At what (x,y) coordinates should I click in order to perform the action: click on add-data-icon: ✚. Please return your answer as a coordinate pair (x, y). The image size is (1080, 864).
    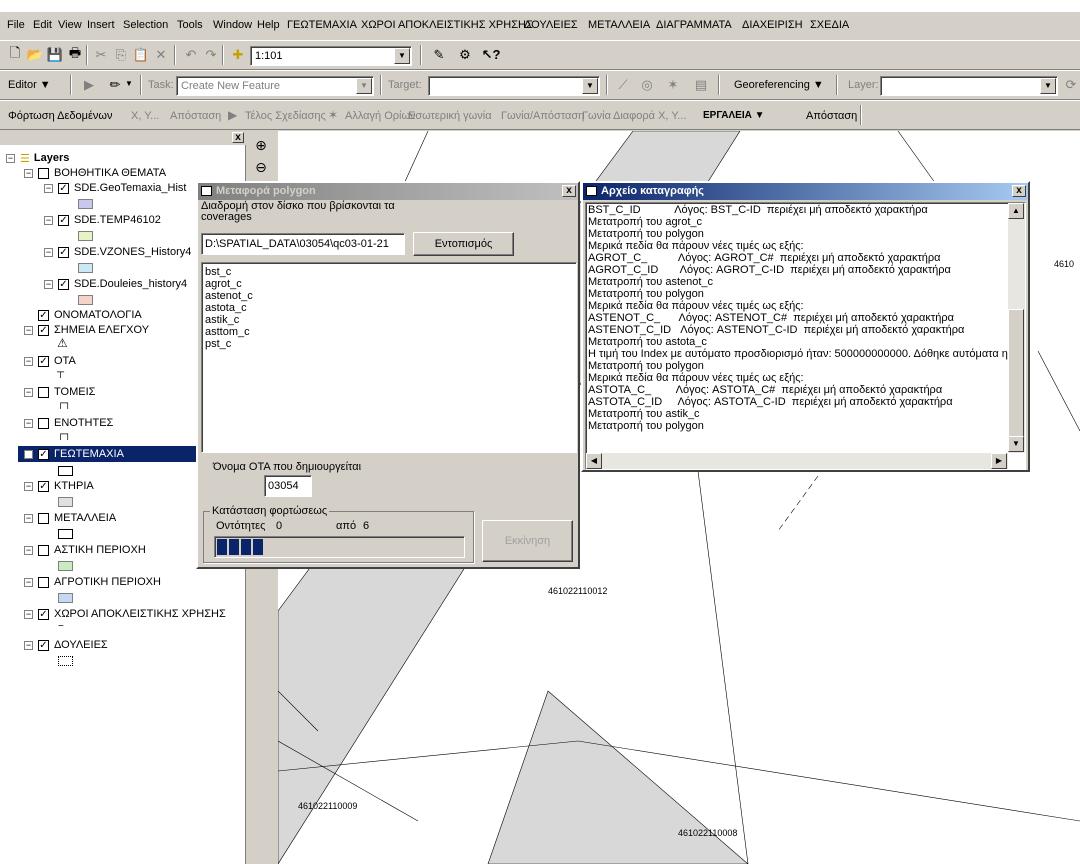
    Looking at the image, I should click on (238, 55).